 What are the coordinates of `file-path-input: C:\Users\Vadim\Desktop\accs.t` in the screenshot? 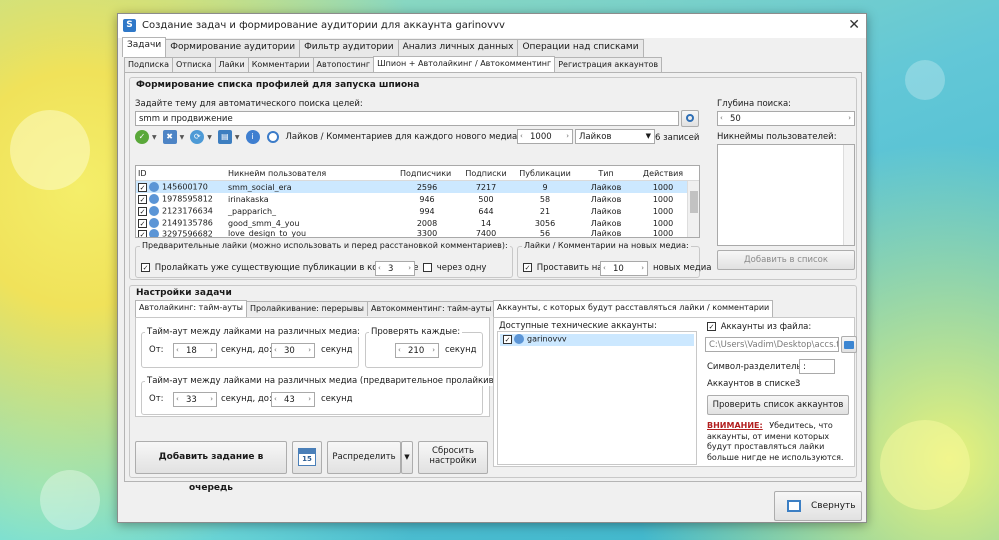 It's located at (772, 344).